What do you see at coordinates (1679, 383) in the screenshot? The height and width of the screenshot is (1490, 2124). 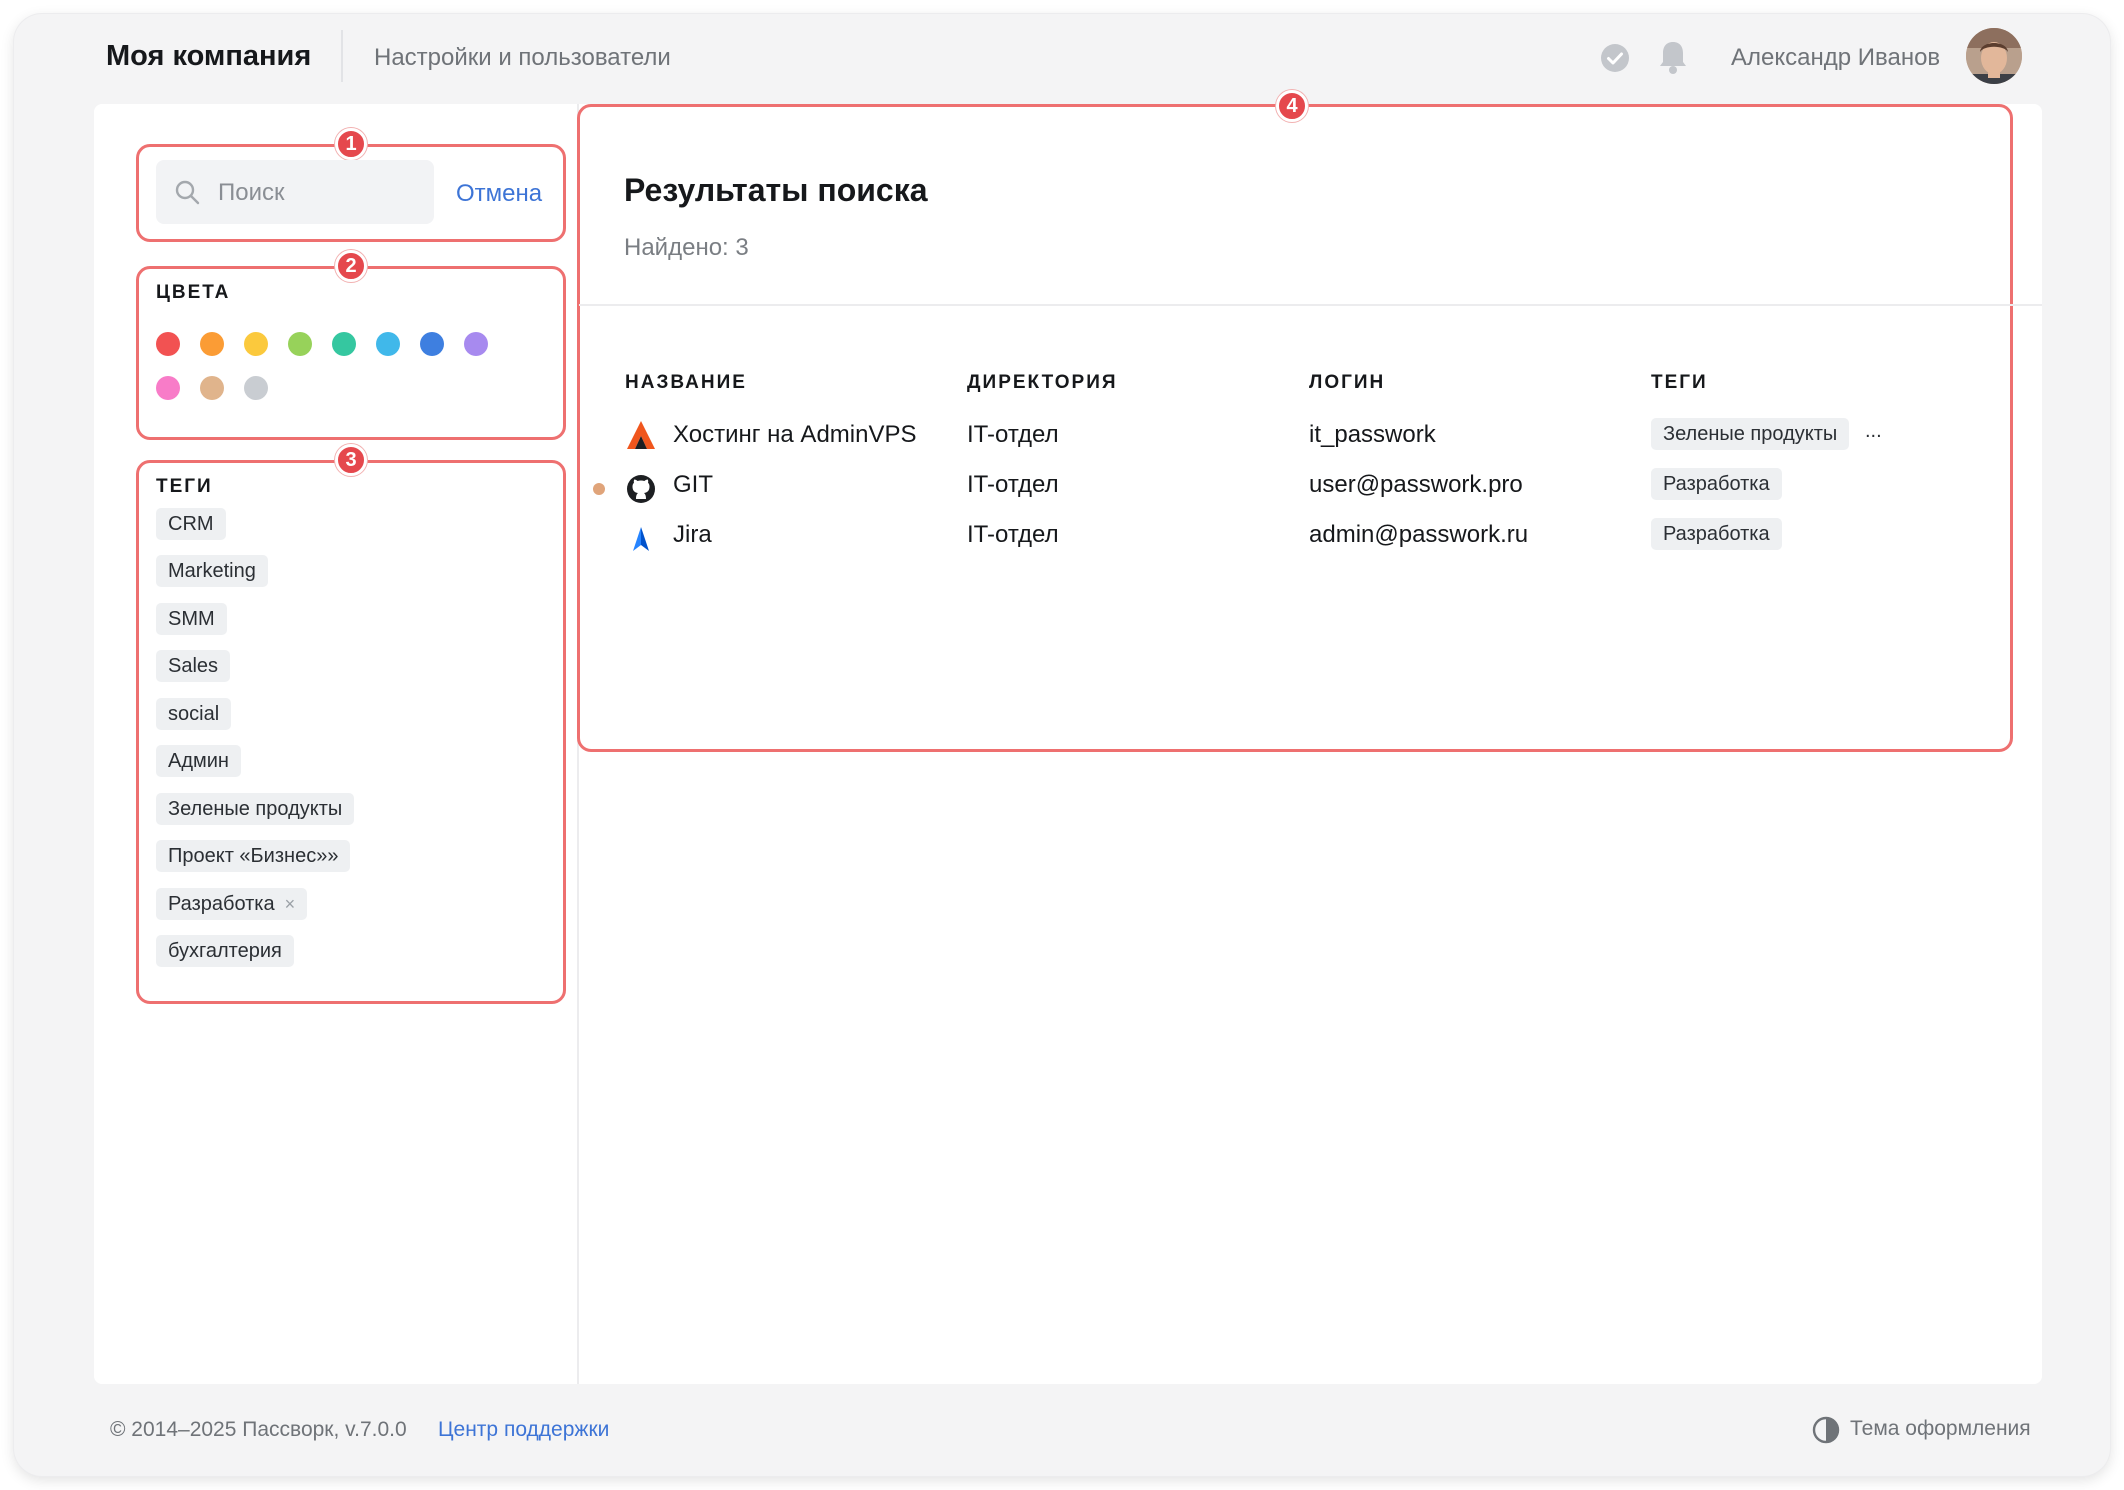 I see `column-header-tags: ТЕГИ` at bounding box center [1679, 383].